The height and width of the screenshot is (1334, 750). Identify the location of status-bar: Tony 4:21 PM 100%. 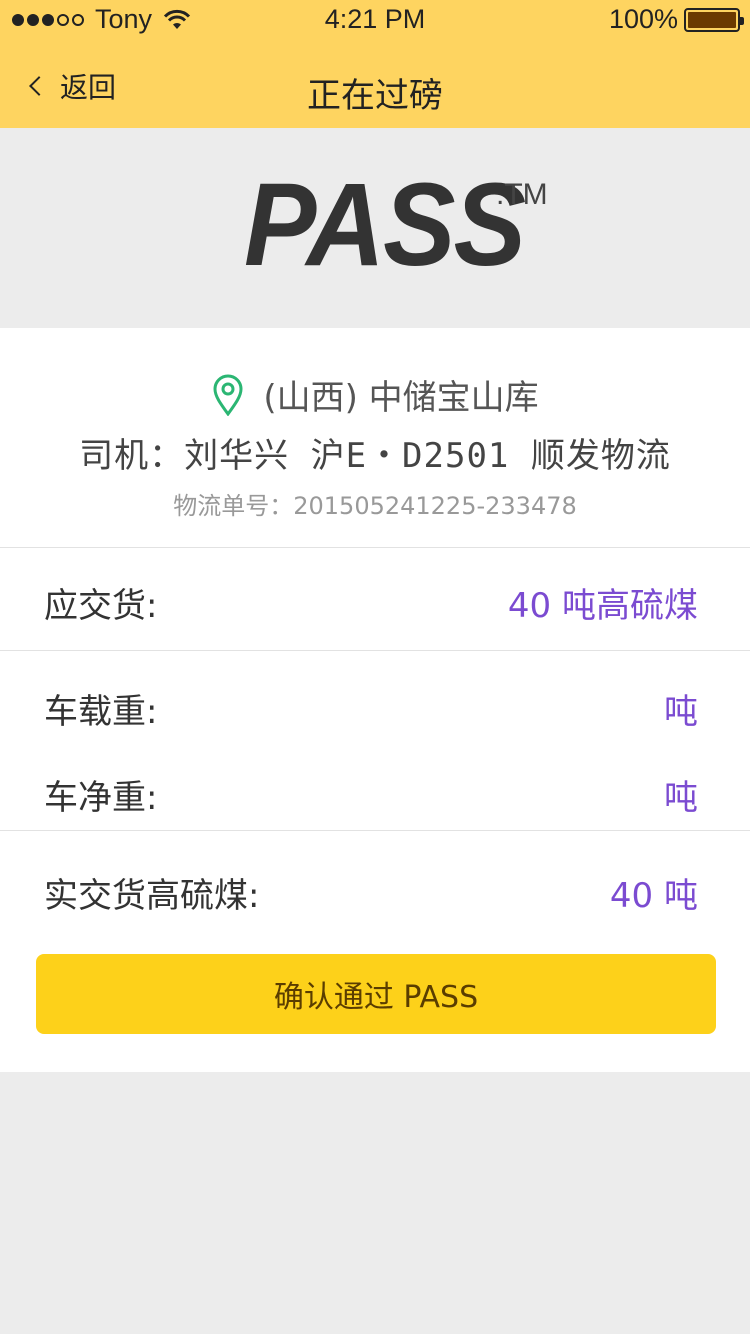
(375, 20).